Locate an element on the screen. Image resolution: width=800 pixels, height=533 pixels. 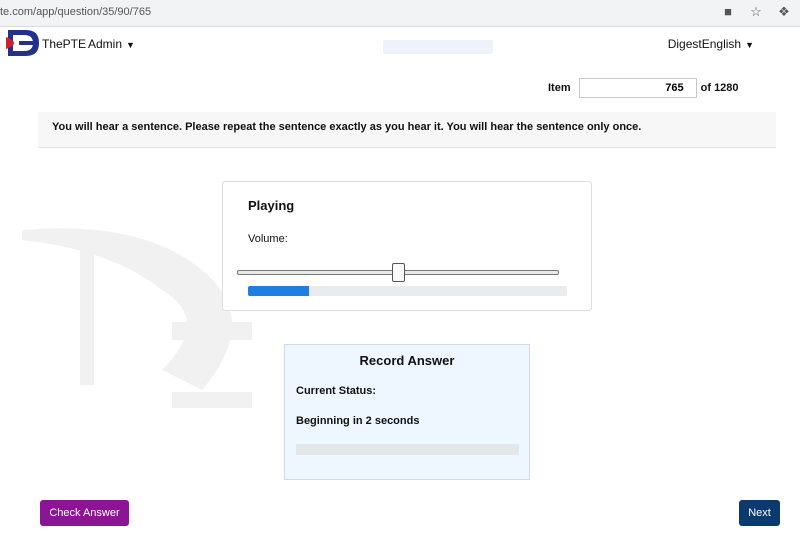
item-navigator: Item of 1280 is located at coordinates (643, 88).